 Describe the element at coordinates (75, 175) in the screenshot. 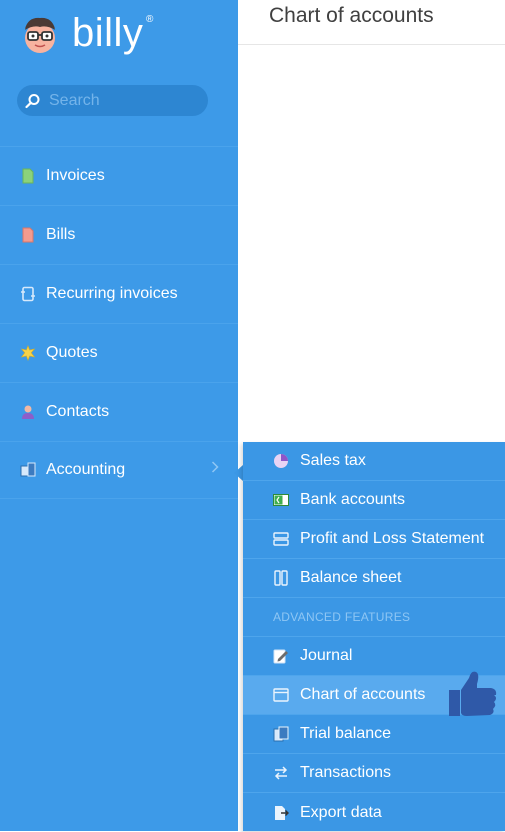

I see `sidebar-item-label: Invoices` at that location.